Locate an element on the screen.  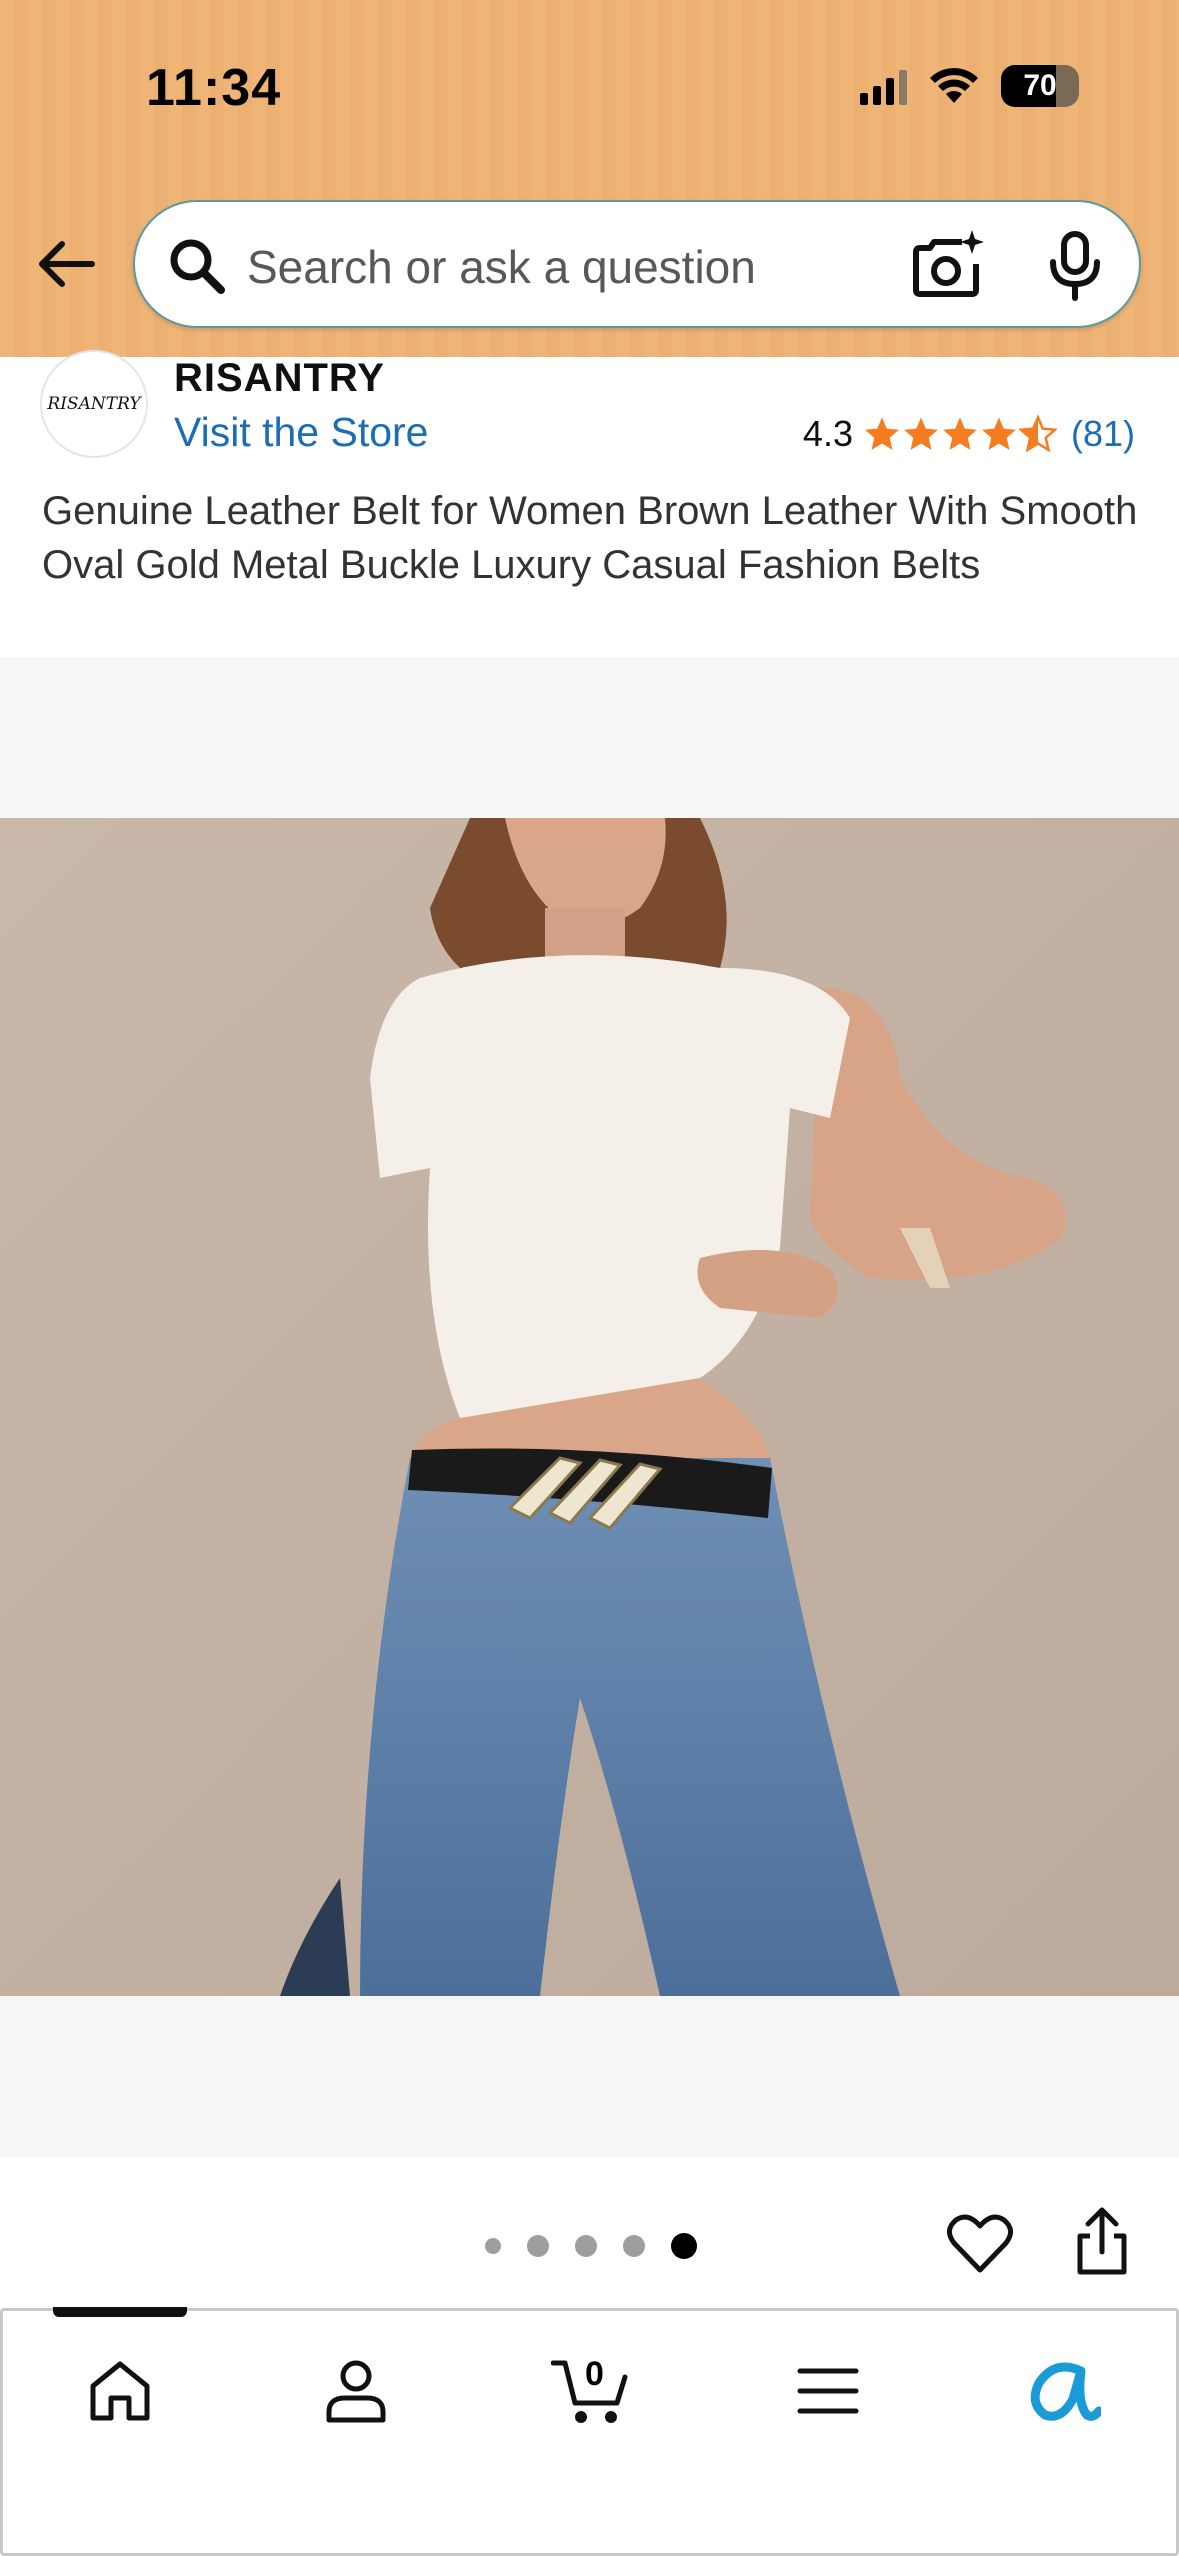
visit-store-link: Visit the Store is located at coordinates (301, 432).